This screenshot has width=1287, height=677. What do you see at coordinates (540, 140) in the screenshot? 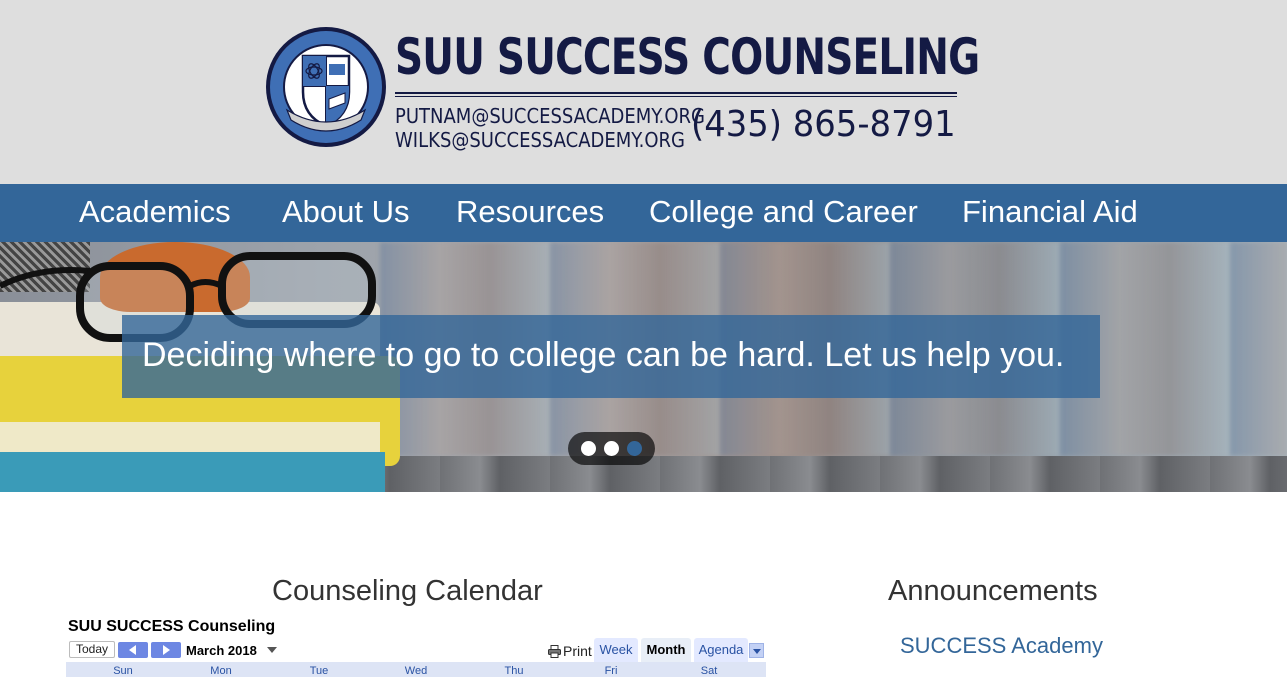
I see `contact-email-wilks: WILKS@SUCCESSACADEMY.ORG` at bounding box center [540, 140].